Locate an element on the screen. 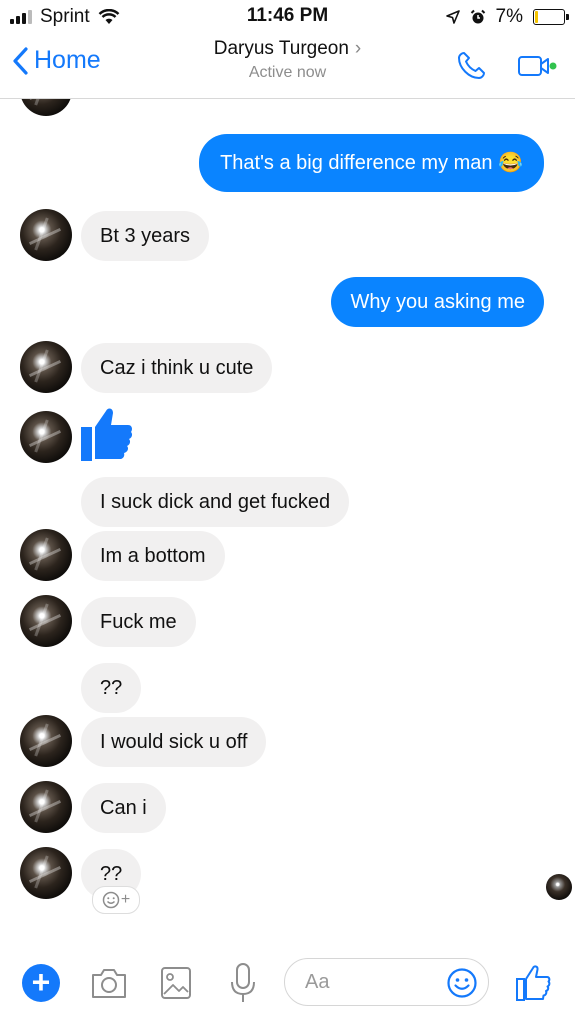 The image size is (575, 1024). composer-bar: + is located at coordinates (287, 984).